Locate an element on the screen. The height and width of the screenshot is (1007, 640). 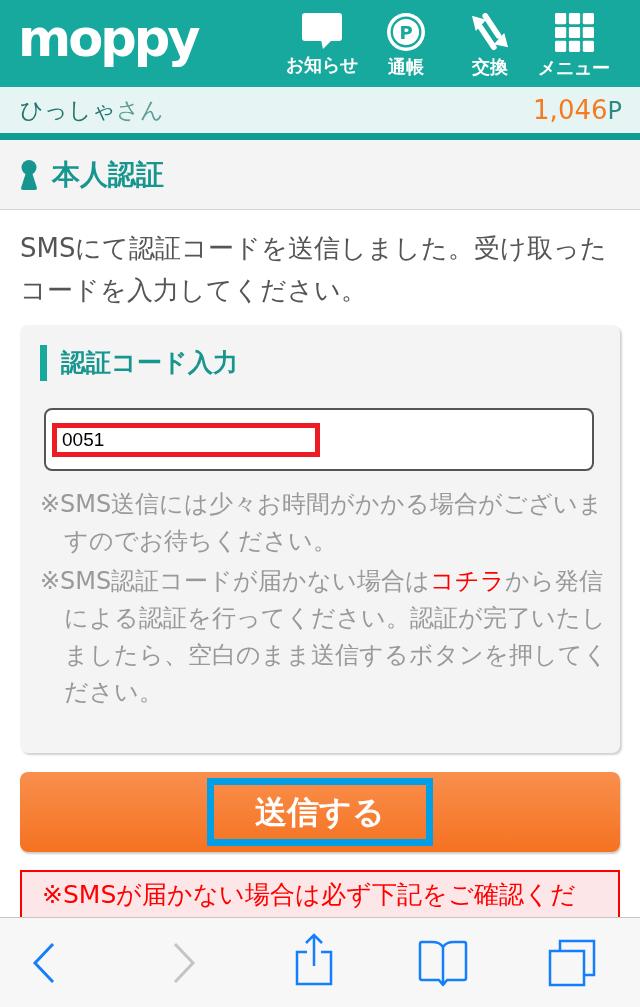
nav-button: 交換 is located at coordinates (490, 43).